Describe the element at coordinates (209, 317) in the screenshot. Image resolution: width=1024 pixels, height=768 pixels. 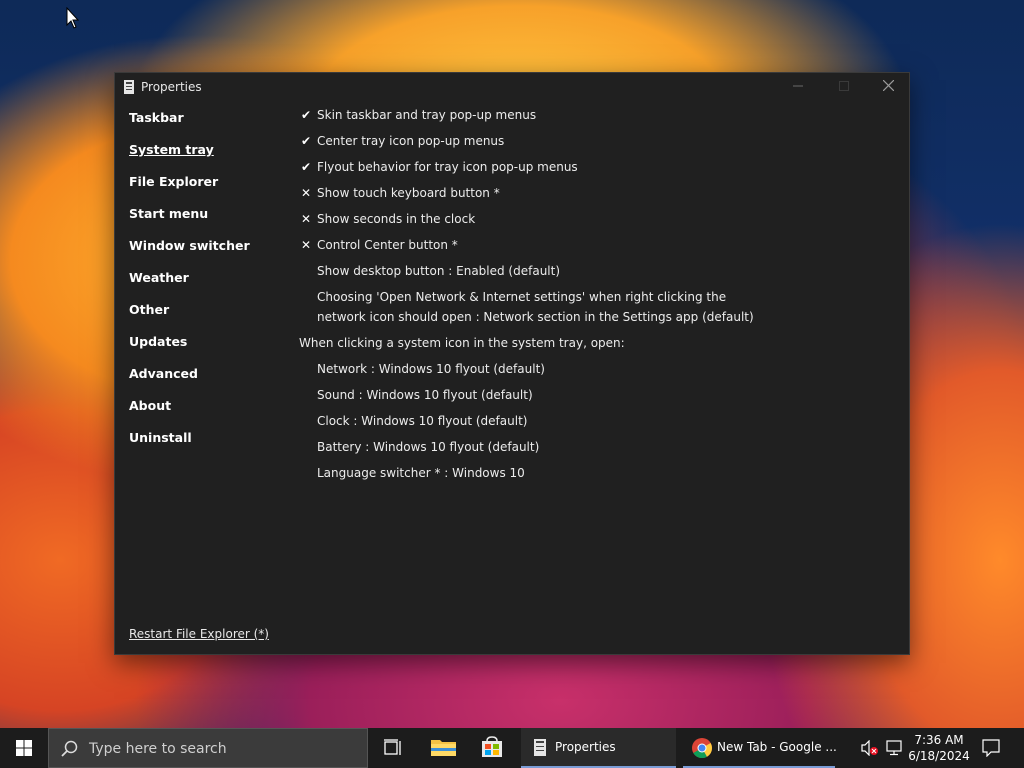
I see `sidebar-item-other: Other` at that location.